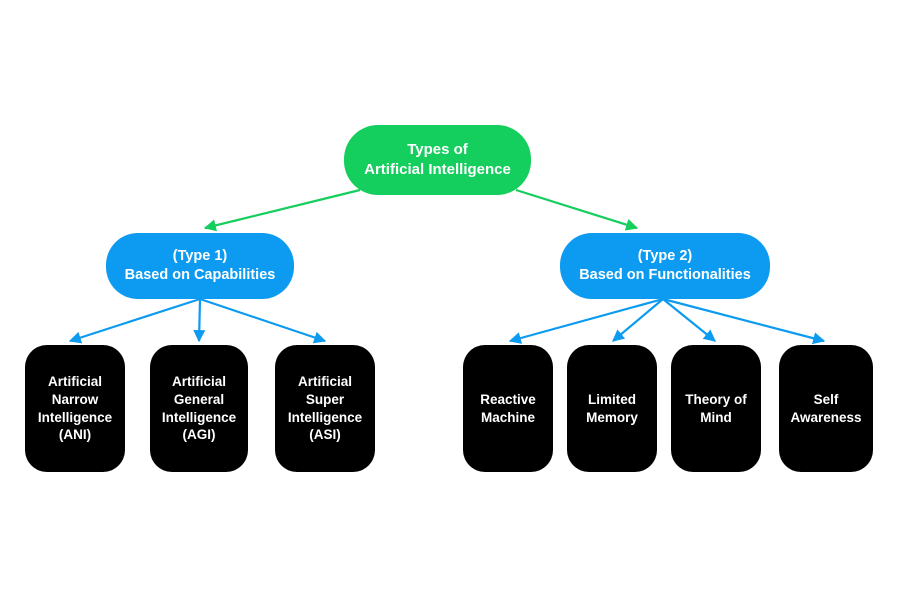 This screenshot has width=900, height=600. Describe the element at coordinates (744, 321) in the screenshot. I see `edge-type-2-to-self-awareness` at that location.